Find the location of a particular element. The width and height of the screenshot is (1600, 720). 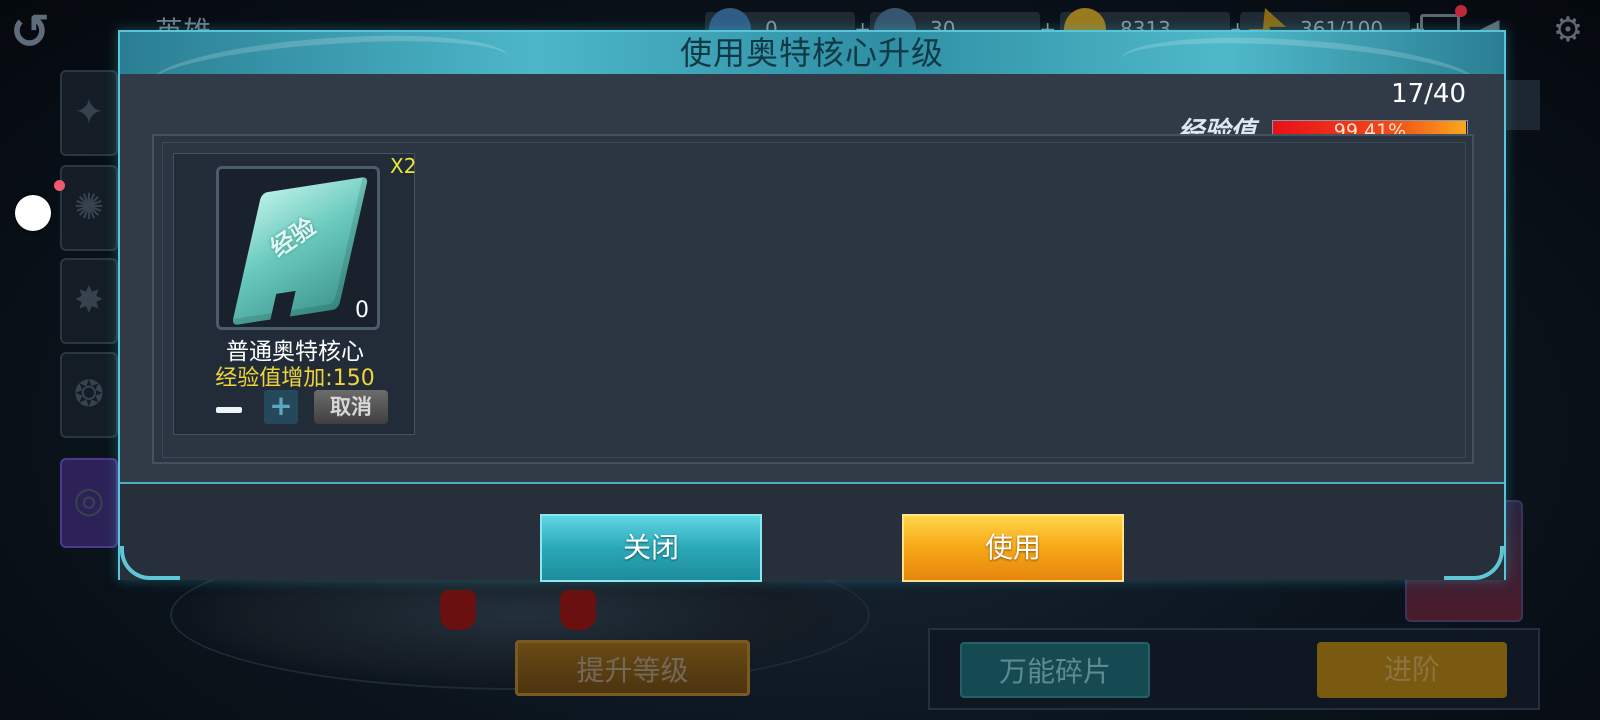

item-owned-count: 0 is located at coordinates (362, 310).